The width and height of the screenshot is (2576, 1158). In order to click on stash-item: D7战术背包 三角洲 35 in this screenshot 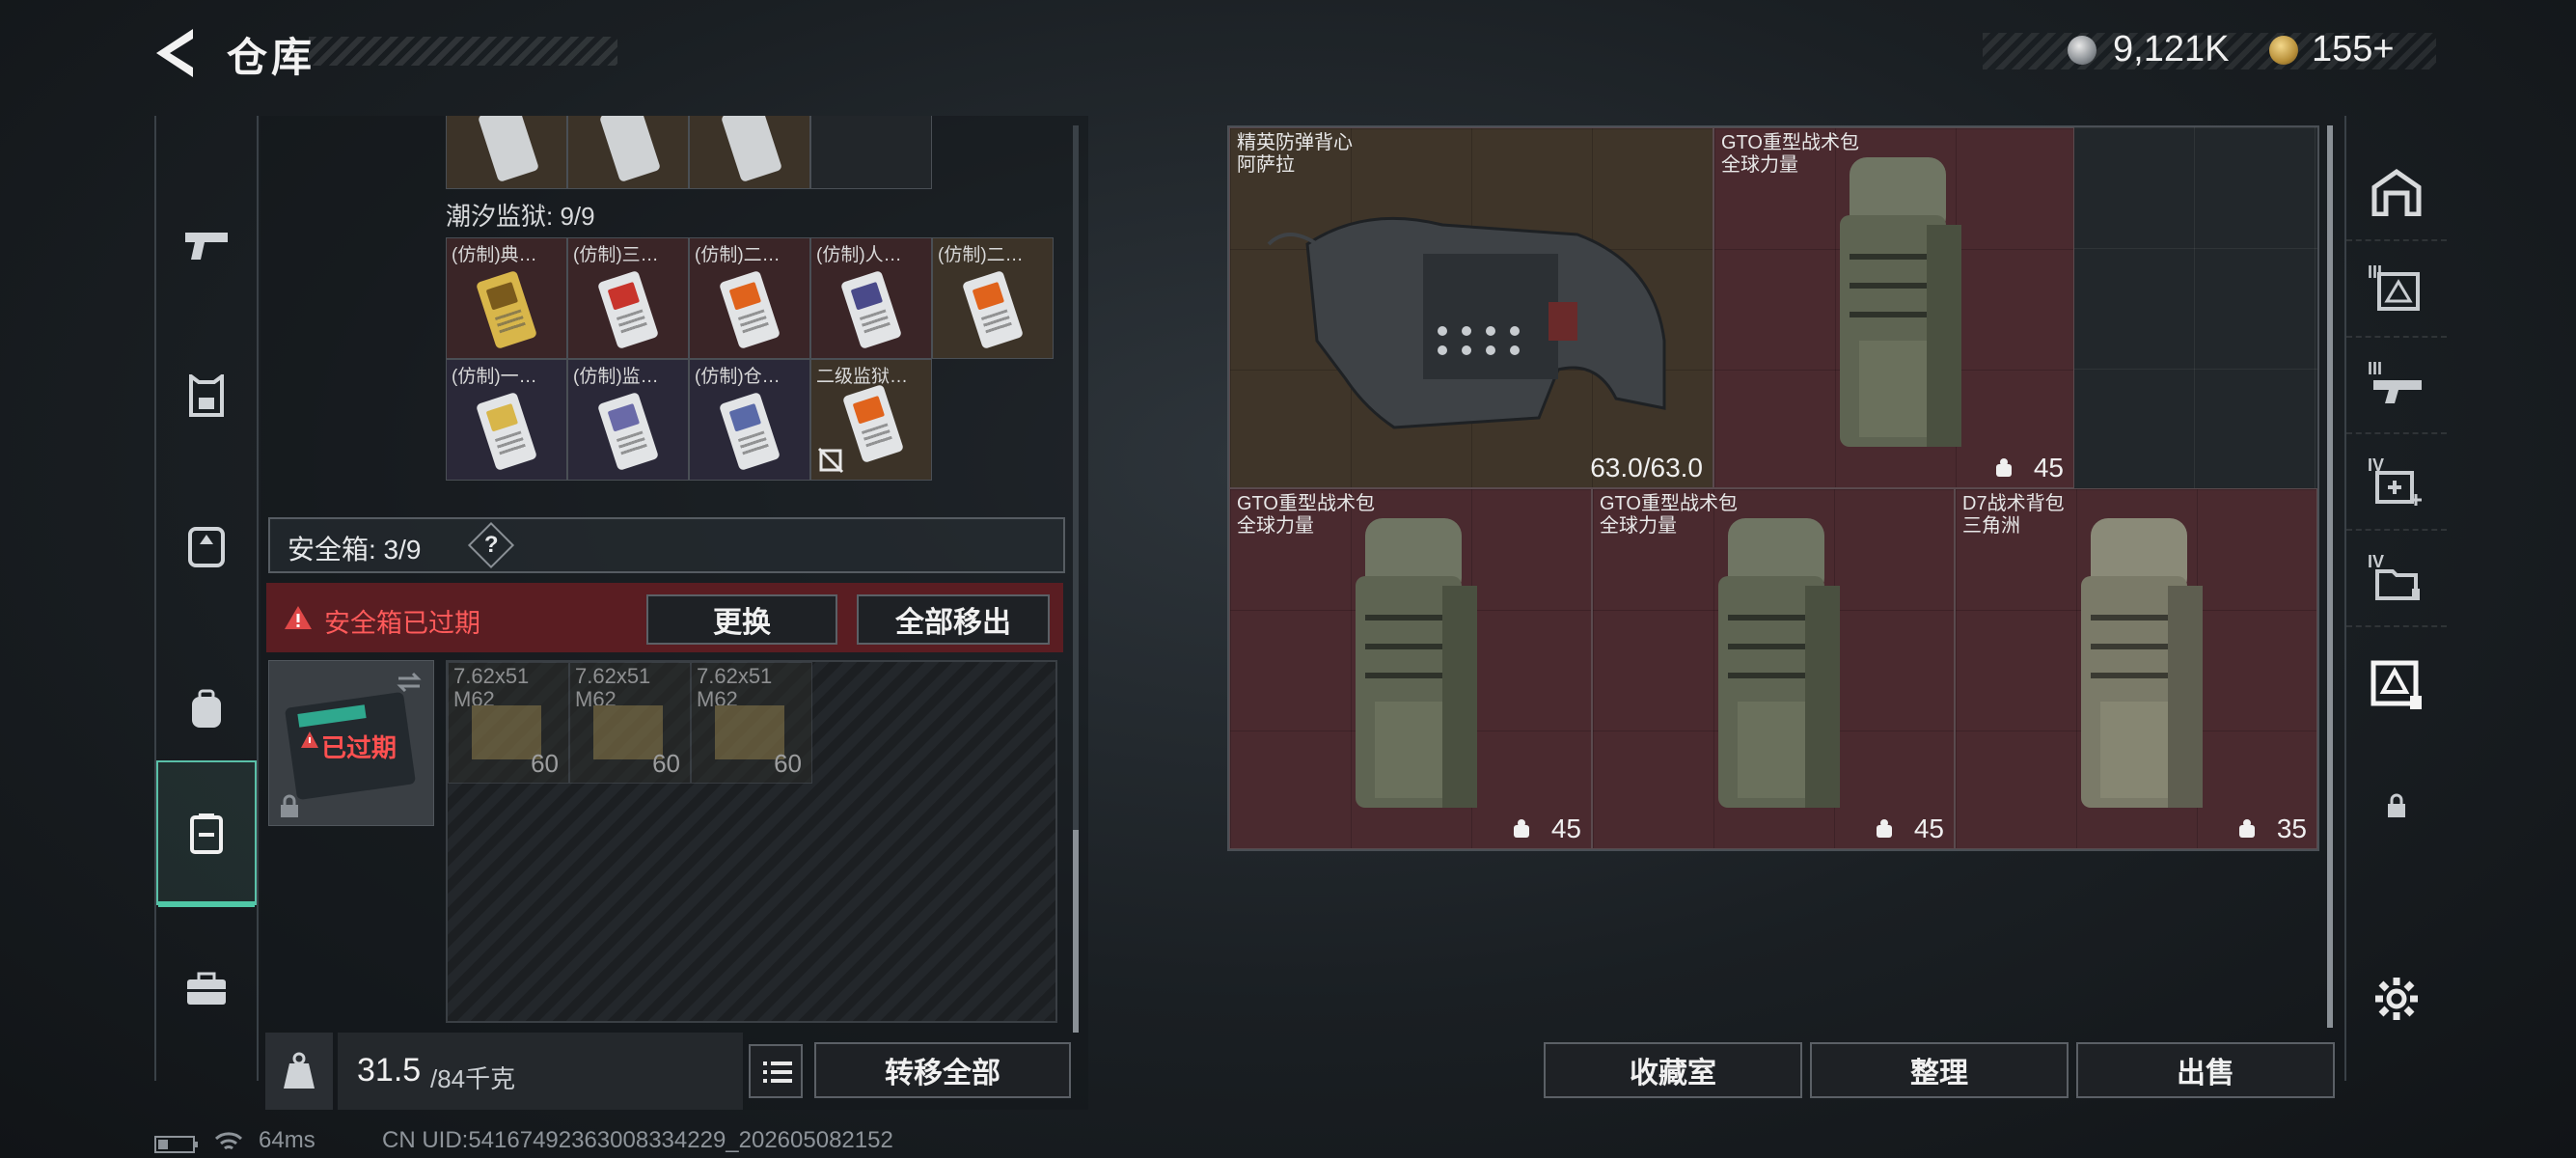, I will do `click(2136, 668)`.